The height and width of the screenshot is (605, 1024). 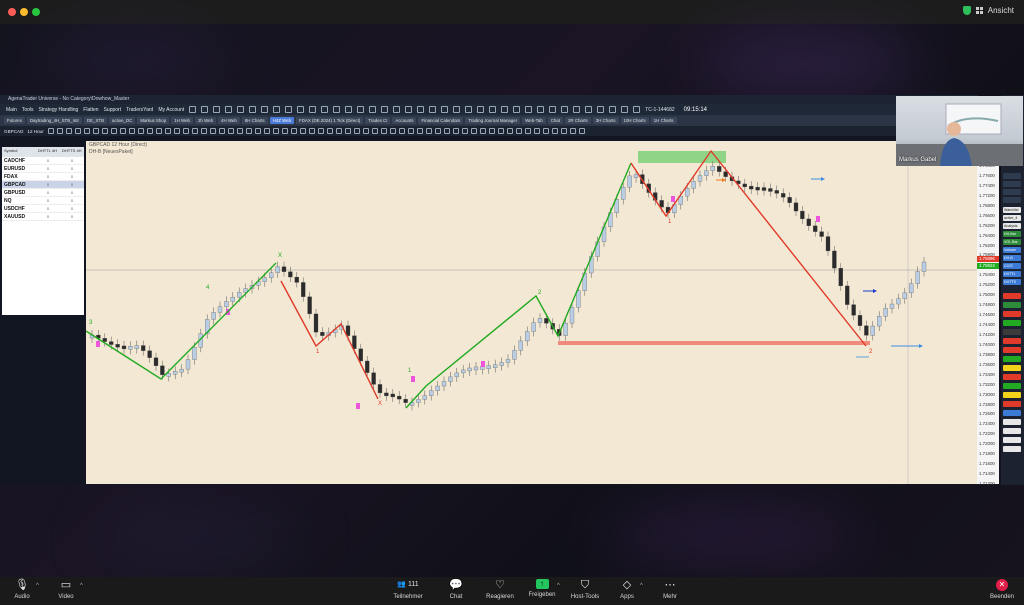 What do you see at coordinates (282, 120) in the screenshot?
I see `workspace-tab: H4Z Web` at bounding box center [282, 120].